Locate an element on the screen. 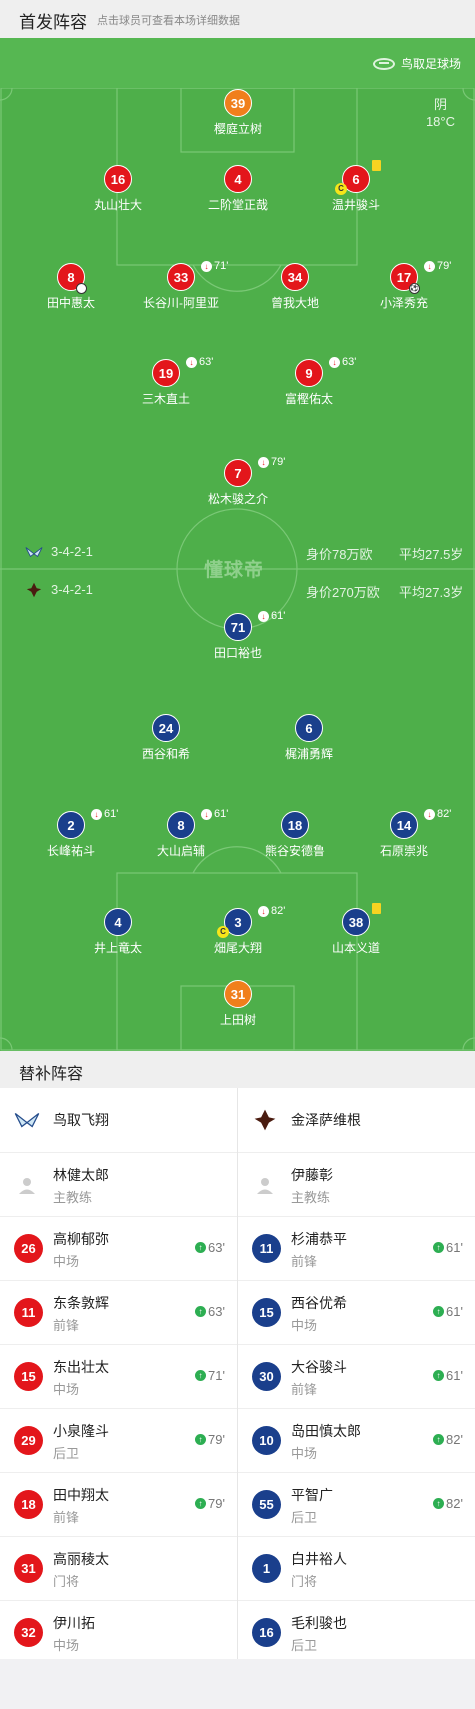 The height and width of the screenshot is (1709, 475). player-number: 33 is located at coordinates (181, 277).